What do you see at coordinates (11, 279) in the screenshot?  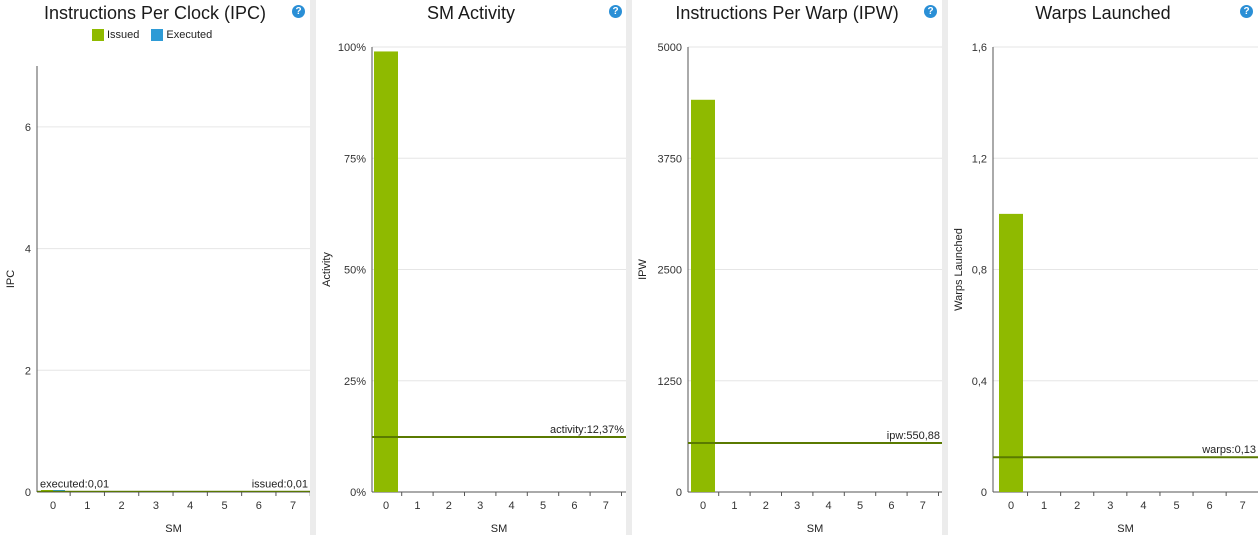 I see `y-axis-label: IPC` at bounding box center [11, 279].